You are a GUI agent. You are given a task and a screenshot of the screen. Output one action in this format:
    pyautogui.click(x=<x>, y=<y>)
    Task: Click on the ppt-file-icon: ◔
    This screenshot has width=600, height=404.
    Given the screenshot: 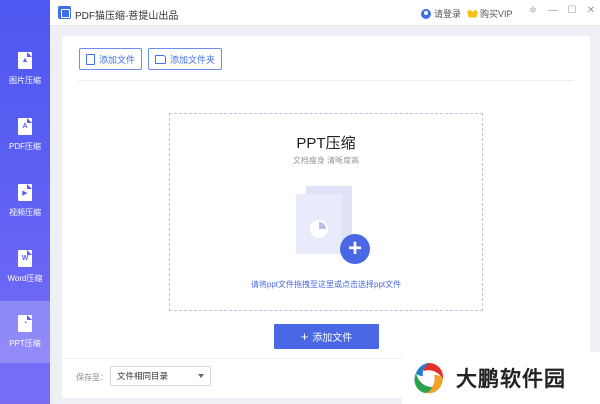 What is the action you would take?
    pyautogui.click(x=25, y=323)
    